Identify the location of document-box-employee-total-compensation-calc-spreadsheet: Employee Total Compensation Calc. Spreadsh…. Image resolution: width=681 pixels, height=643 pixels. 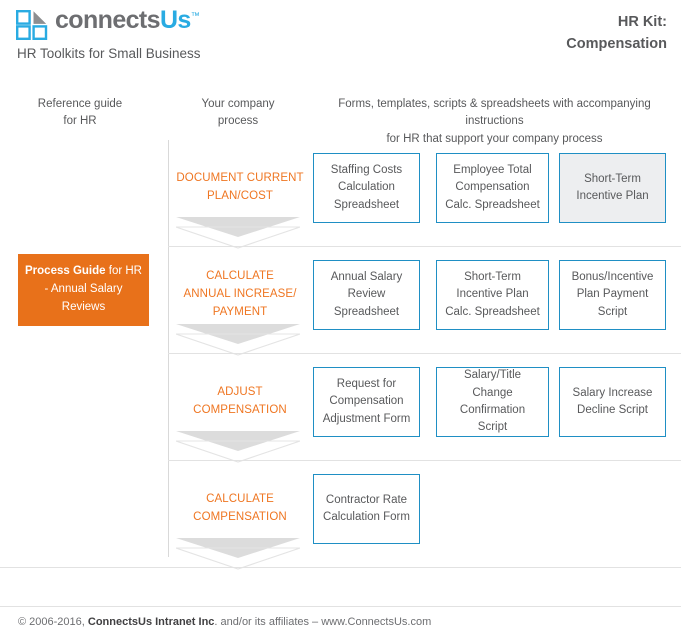
(492, 188).